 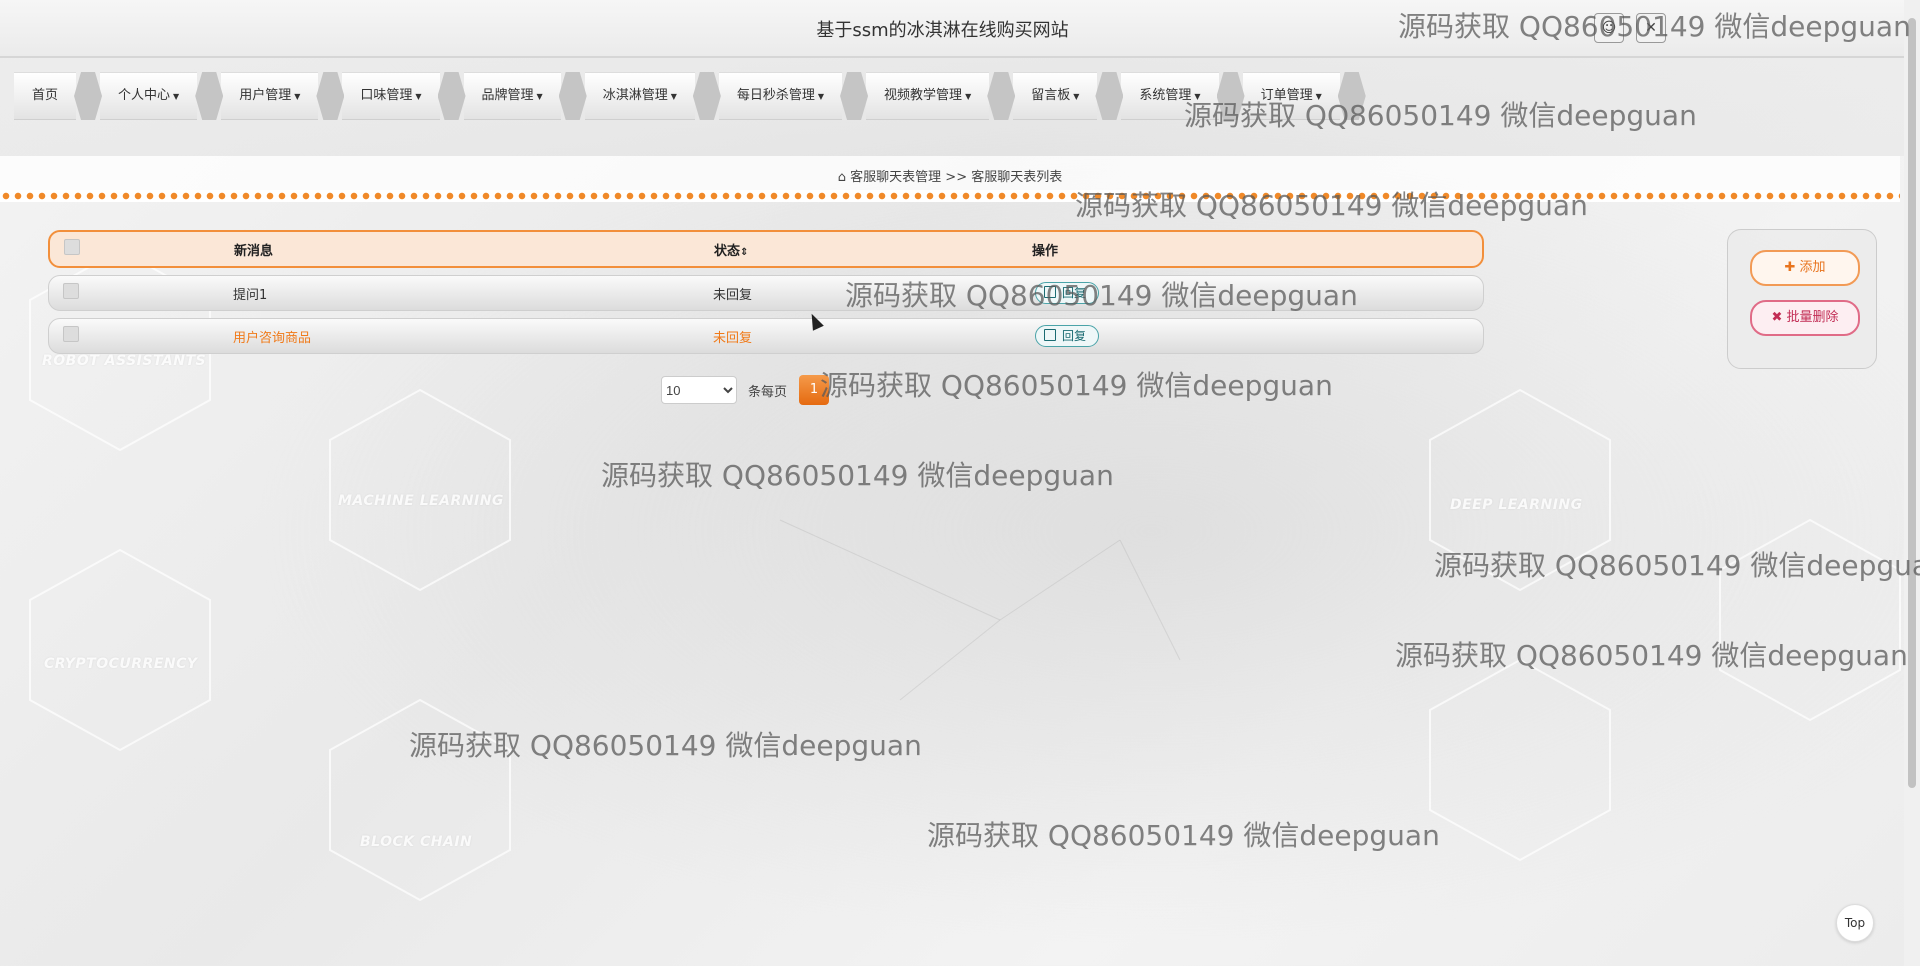 What do you see at coordinates (1912, 403) in the screenshot?
I see `scrollbar-thumb` at bounding box center [1912, 403].